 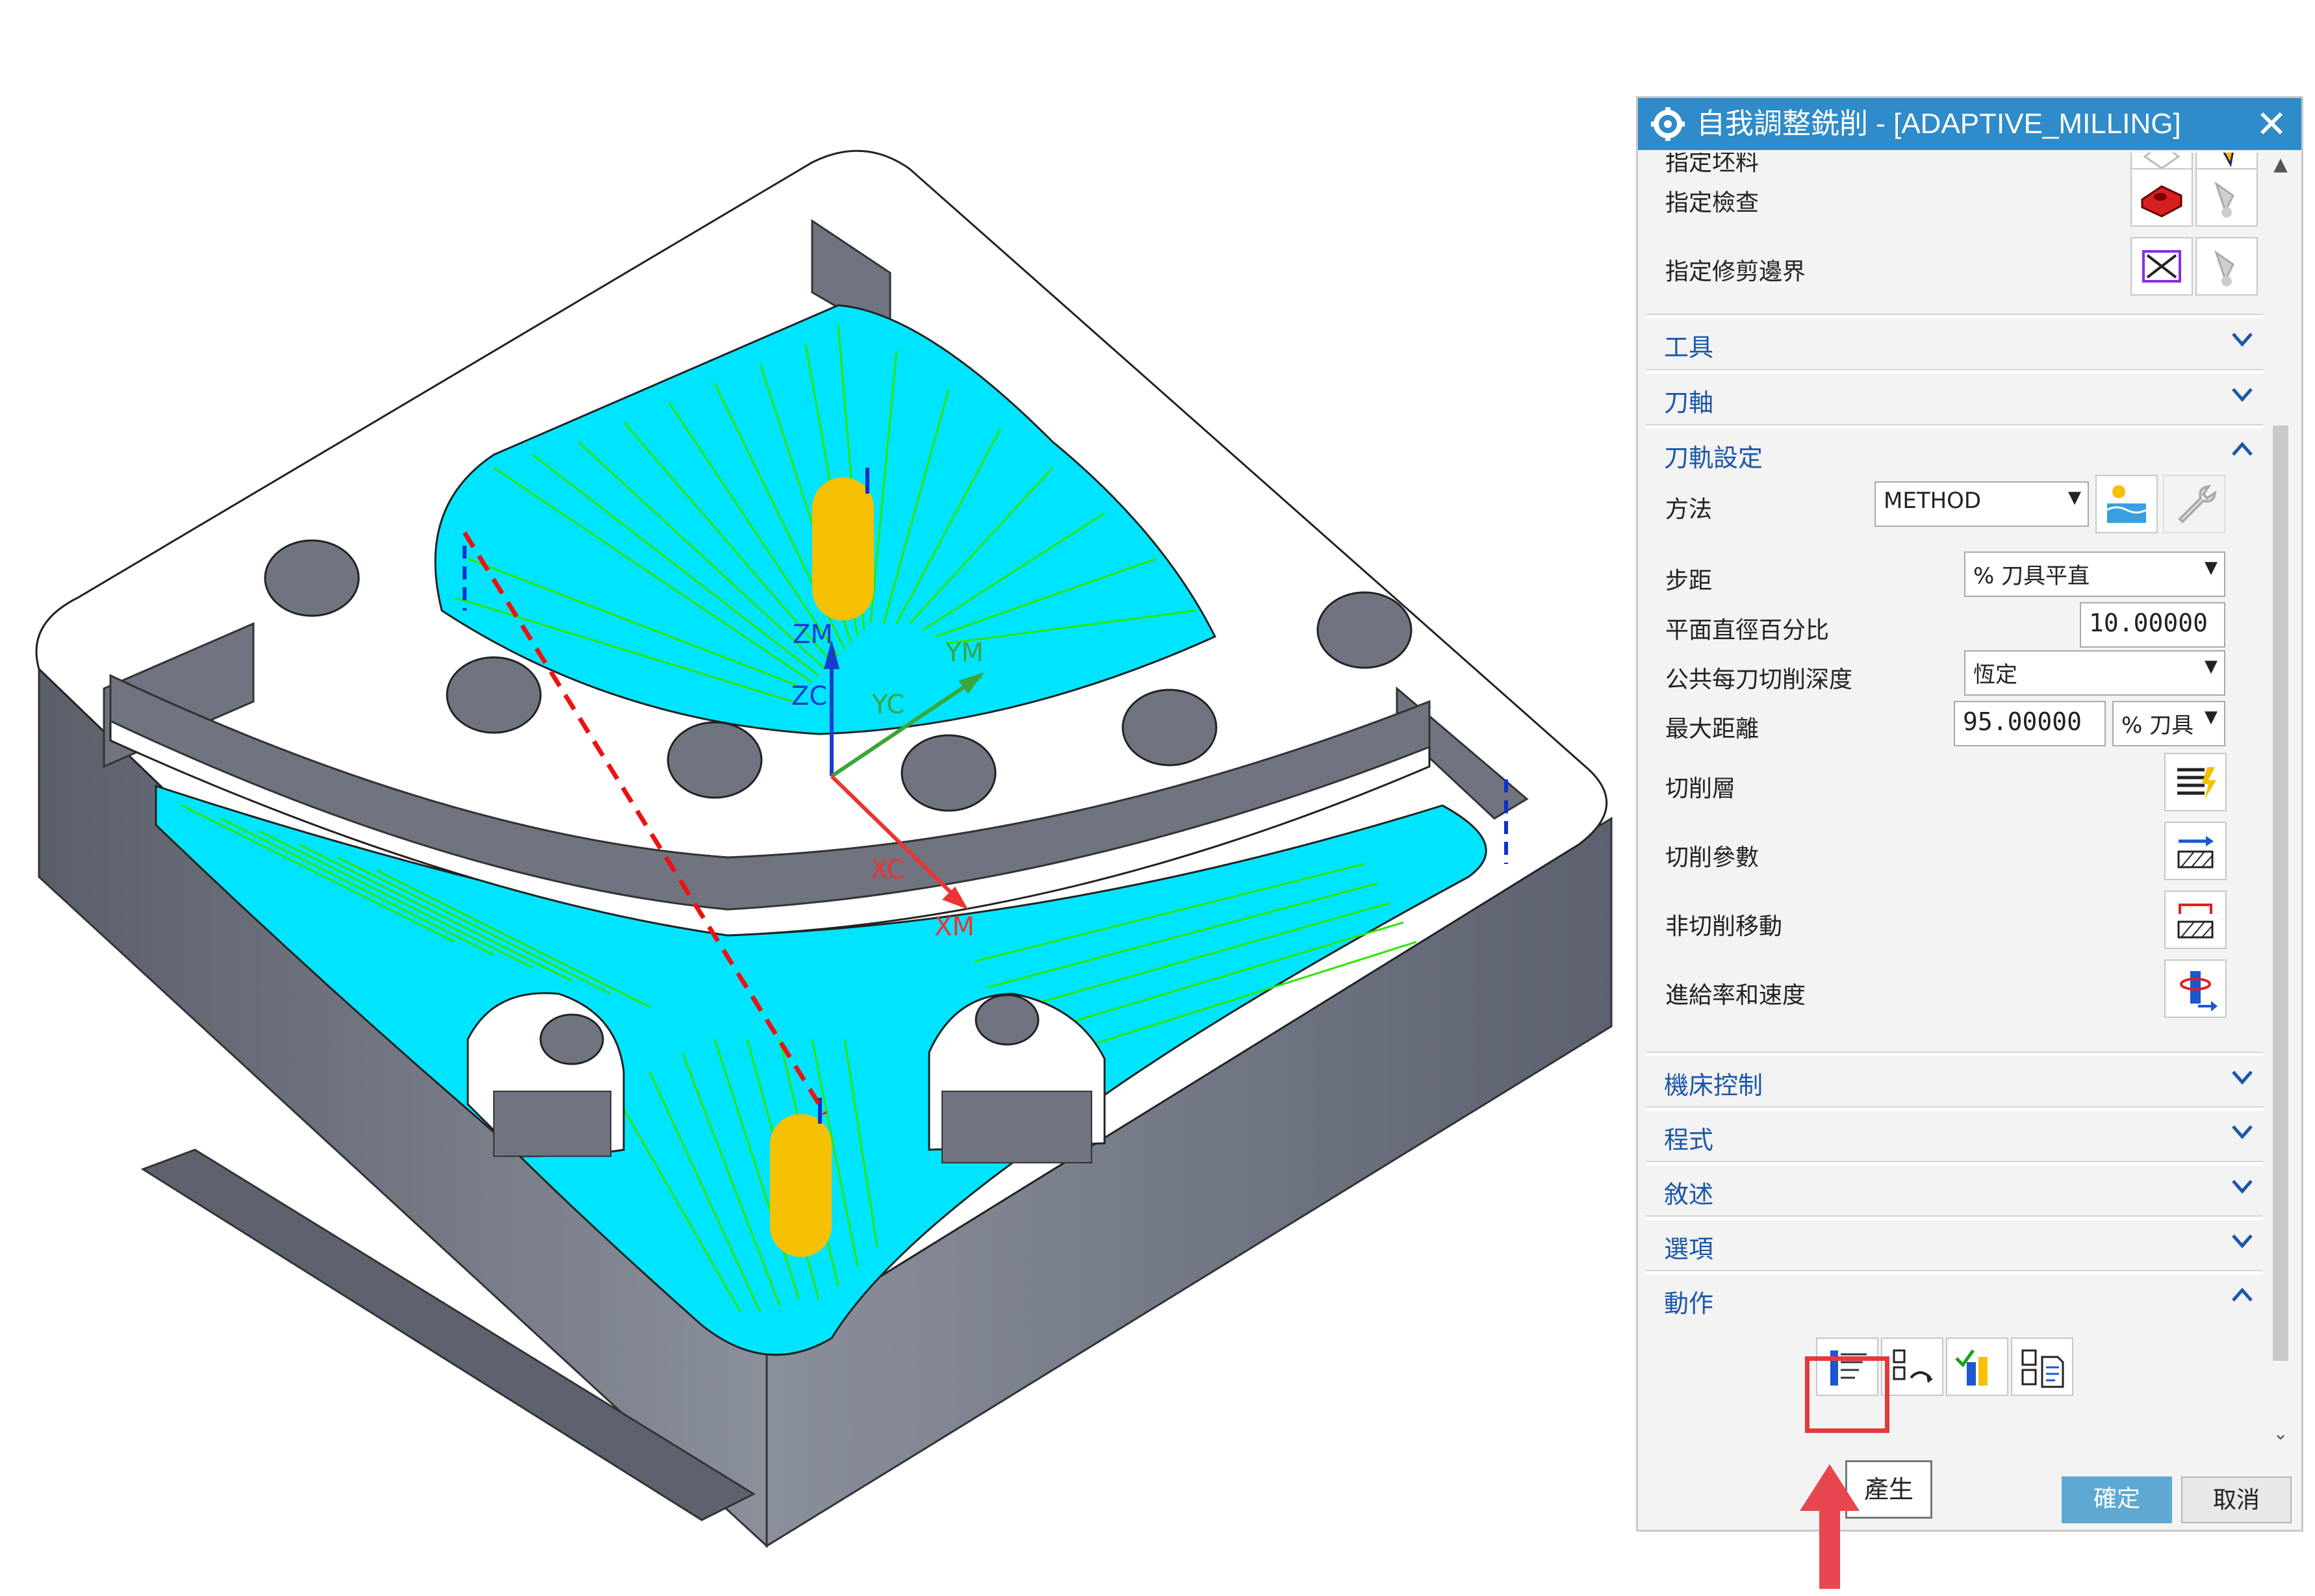 I want to click on percent-flat-diameter-label: 平面直徑百分比, so click(x=1747, y=630).